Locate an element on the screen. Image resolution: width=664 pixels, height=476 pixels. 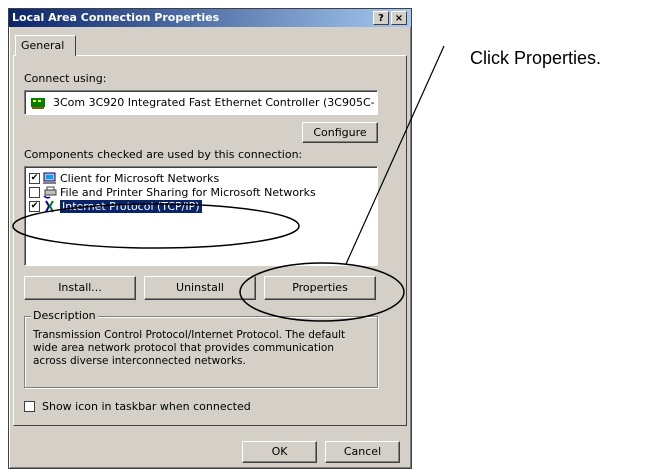
tab-general: General is located at coordinates (45, 45).